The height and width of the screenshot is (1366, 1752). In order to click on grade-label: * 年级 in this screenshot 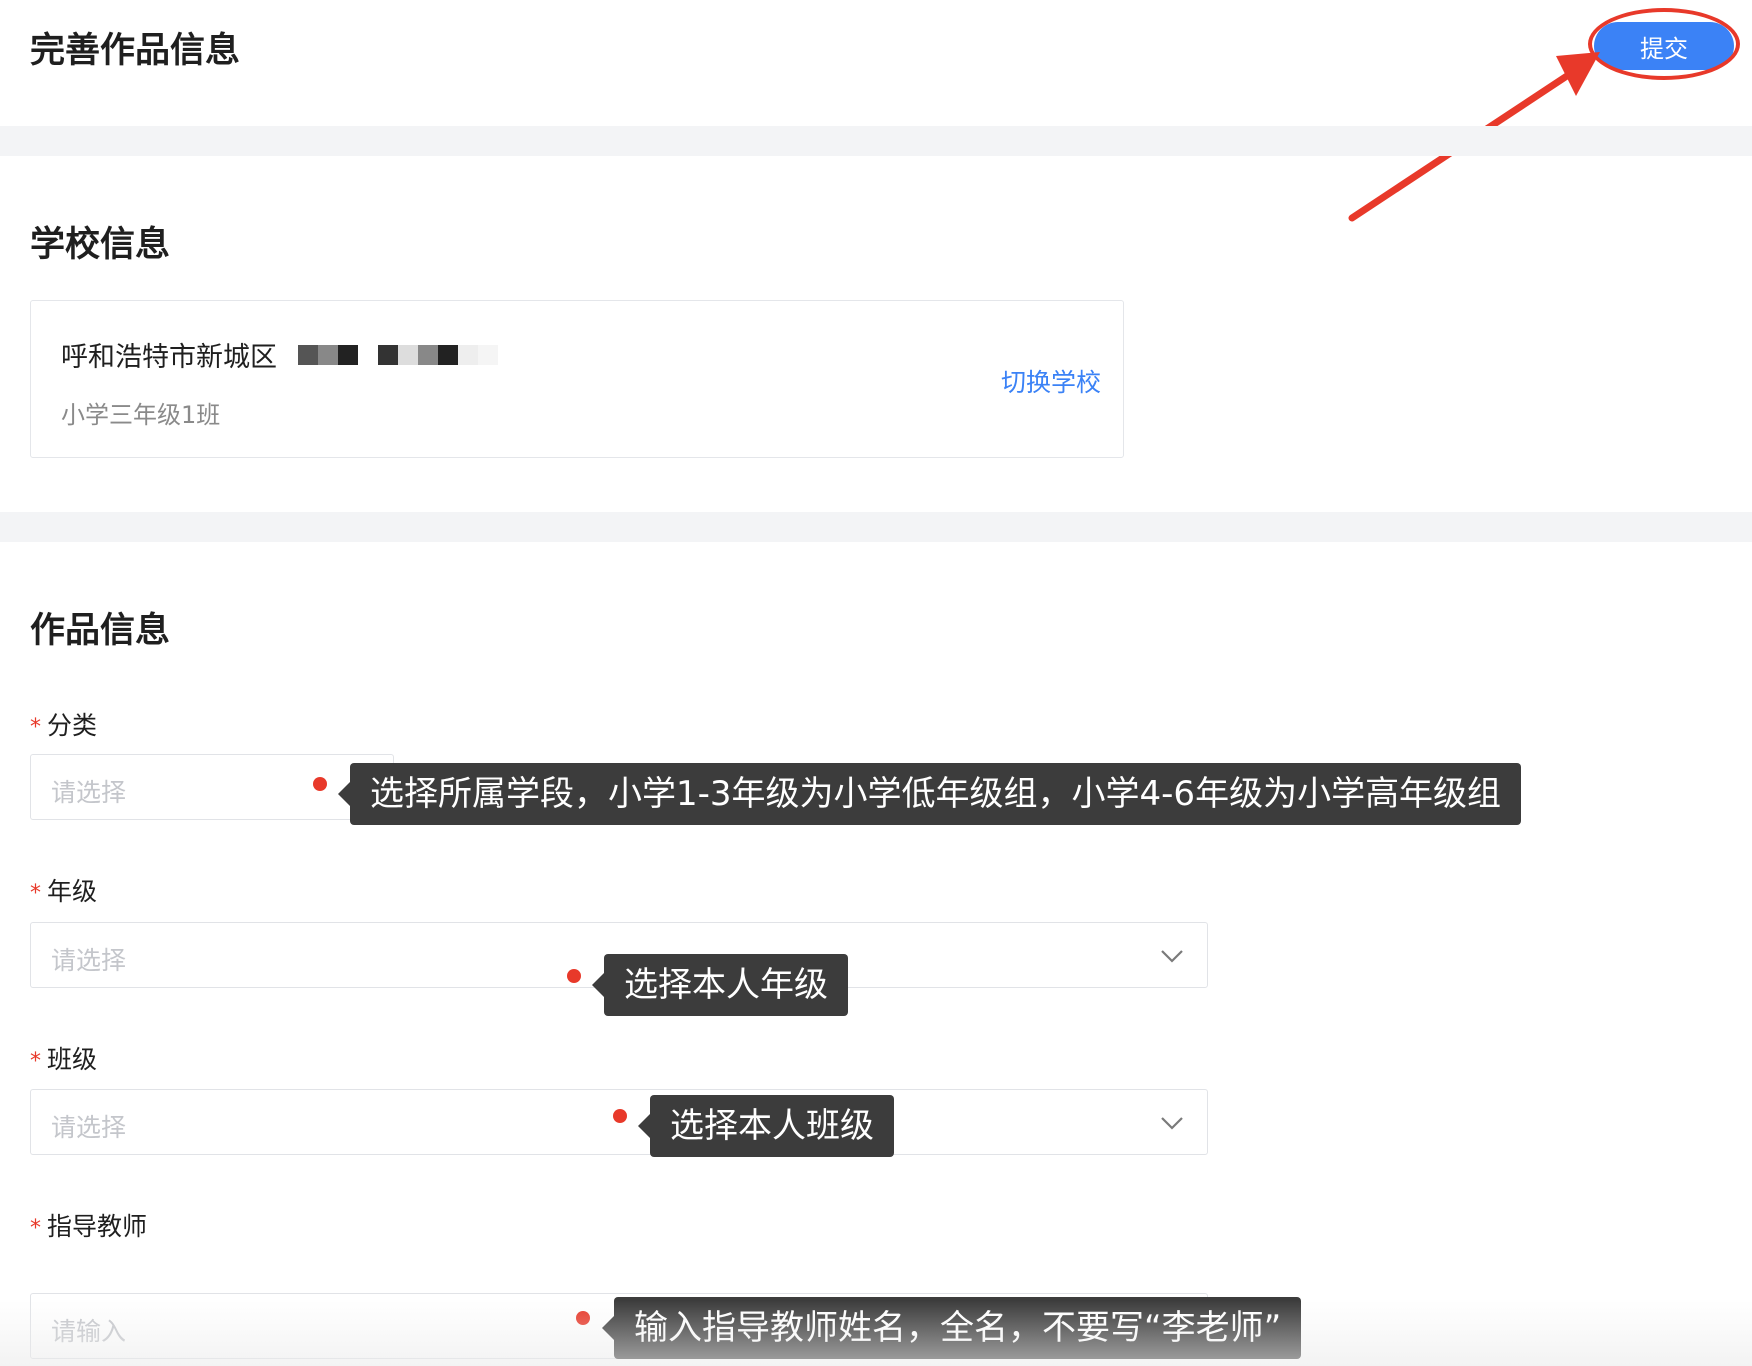, I will do `click(63, 890)`.